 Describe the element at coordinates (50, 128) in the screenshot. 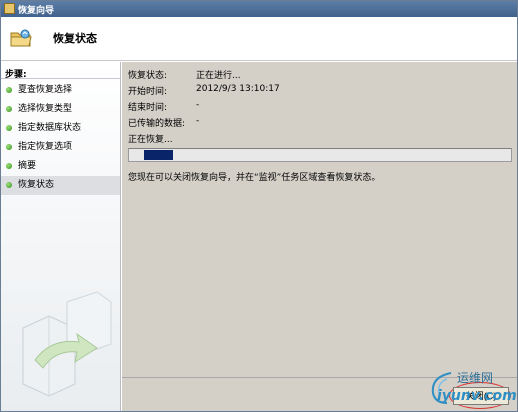

I see `step-label: 指定数据库状态` at that location.